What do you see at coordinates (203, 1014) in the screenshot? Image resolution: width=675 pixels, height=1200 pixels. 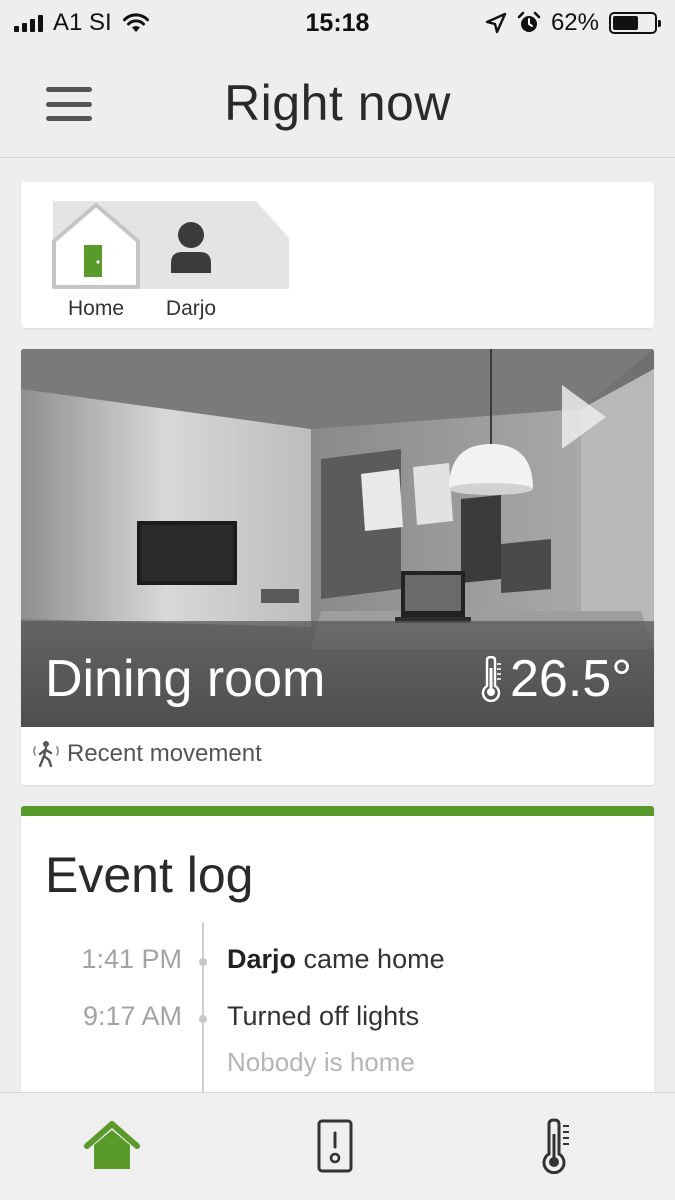 I see `timeline-line` at bounding box center [203, 1014].